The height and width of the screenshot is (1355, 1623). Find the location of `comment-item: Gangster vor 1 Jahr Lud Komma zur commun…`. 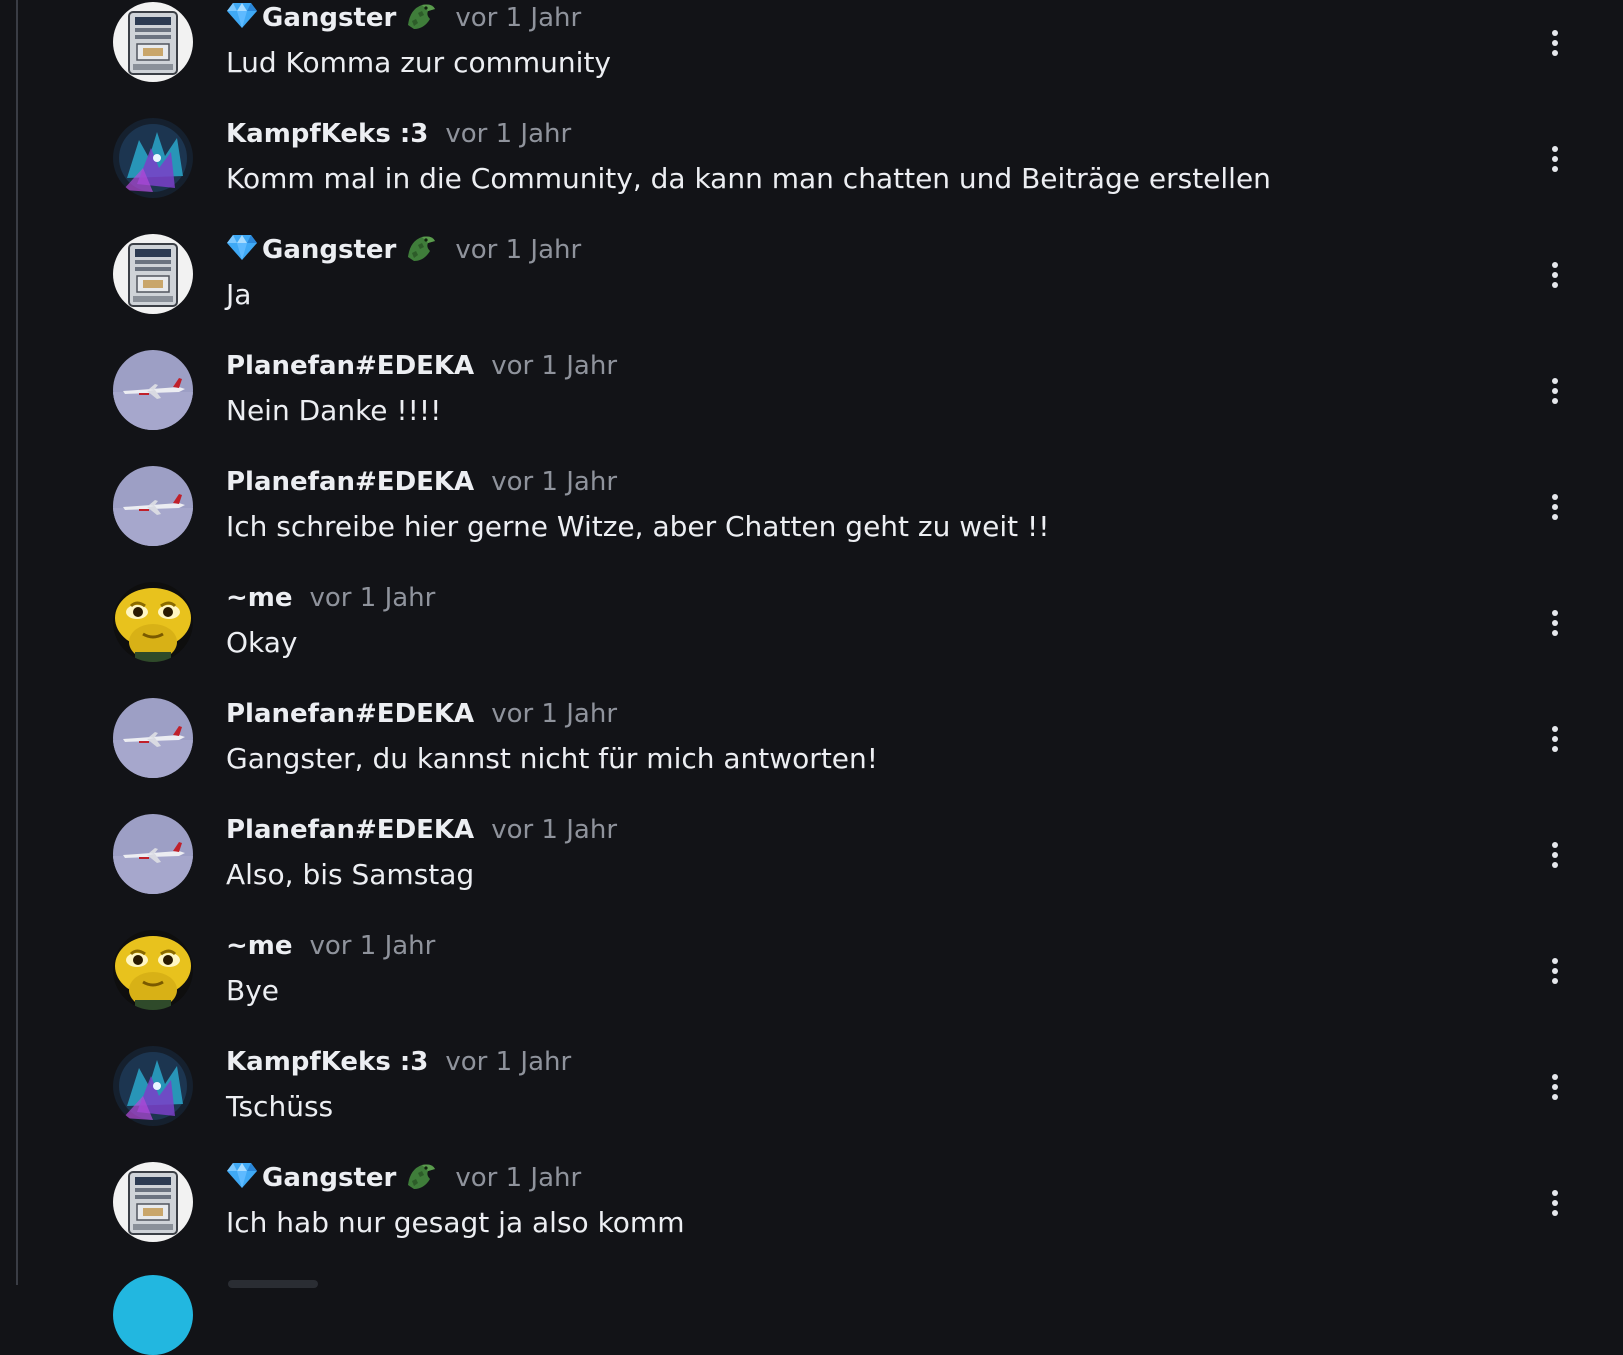

comment-item: Gangster vor 1 Jahr Lud Komma zur commun… is located at coordinates (811, 58).